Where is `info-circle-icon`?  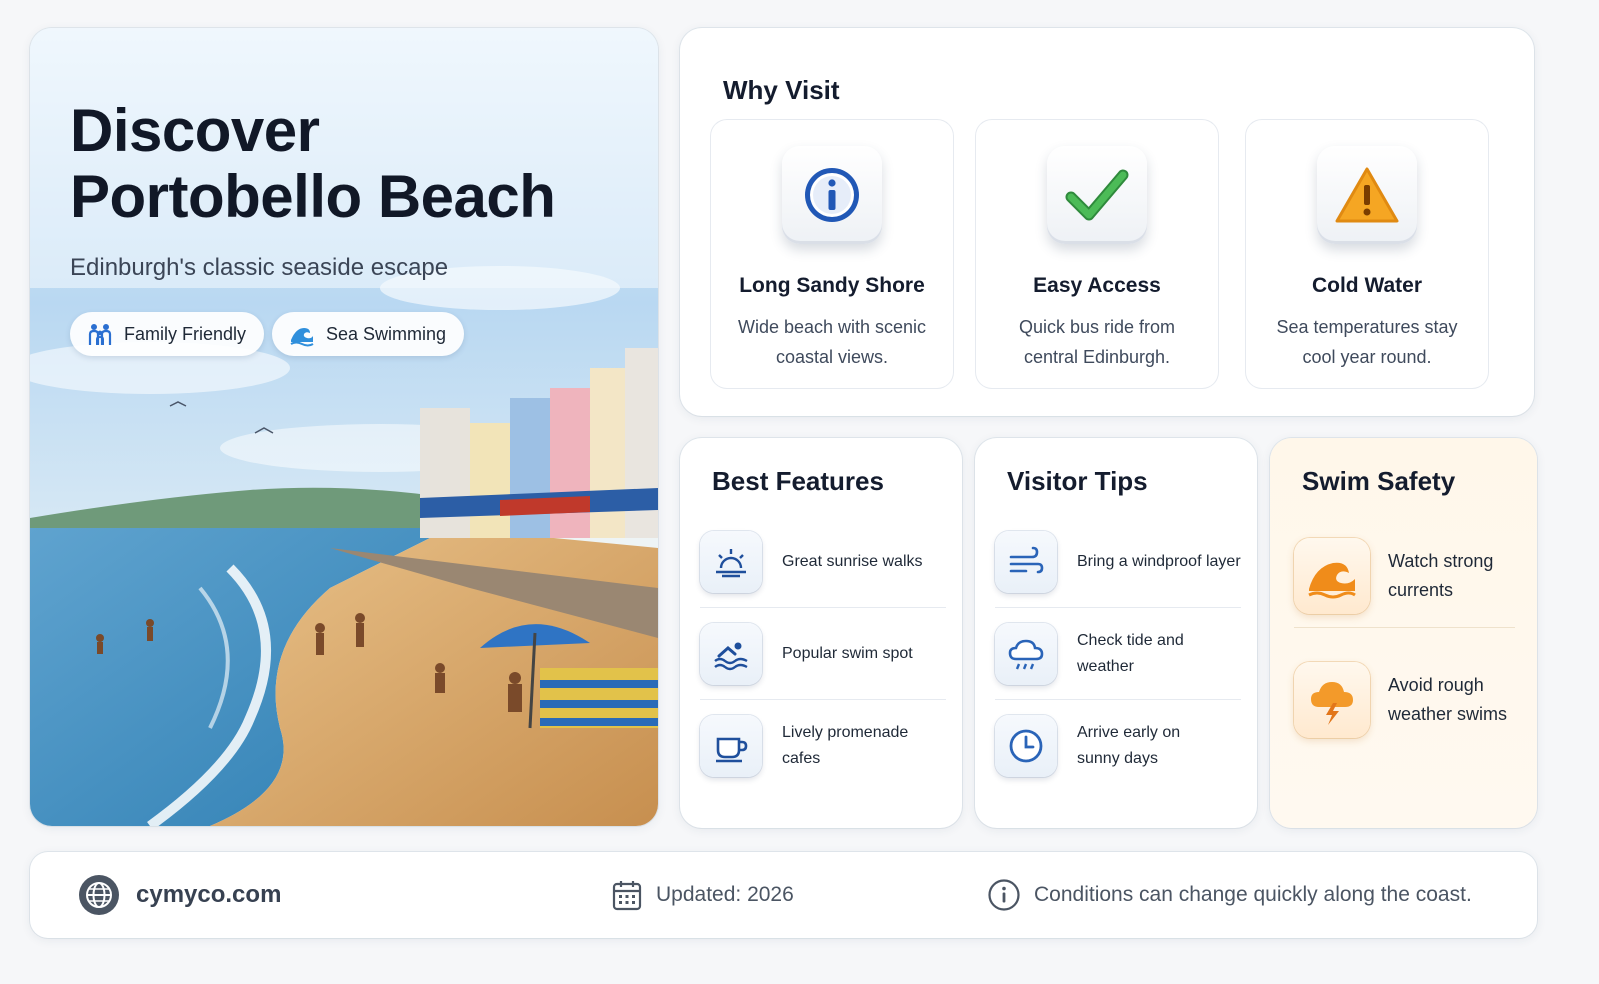
info-circle-icon is located at coordinates (1004, 895).